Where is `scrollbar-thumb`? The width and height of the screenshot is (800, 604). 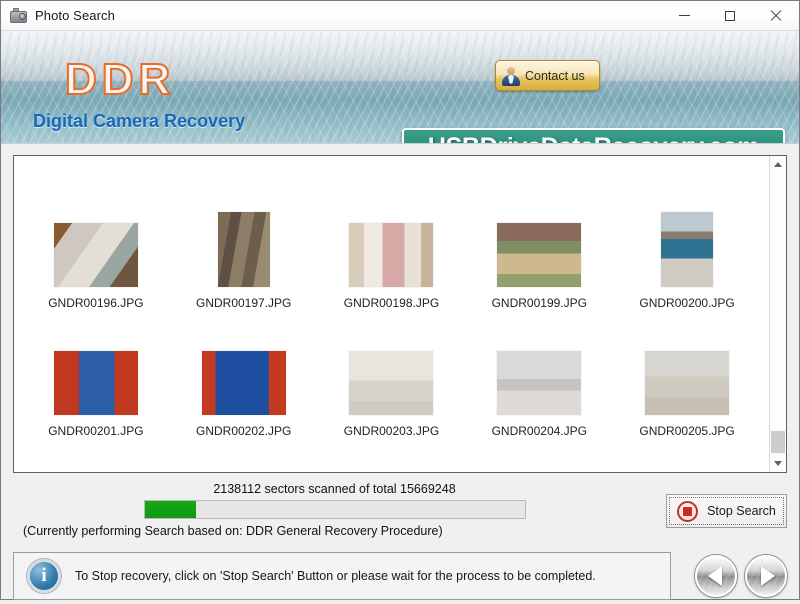
scrollbar-thumb is located at coordinates (778, 442).